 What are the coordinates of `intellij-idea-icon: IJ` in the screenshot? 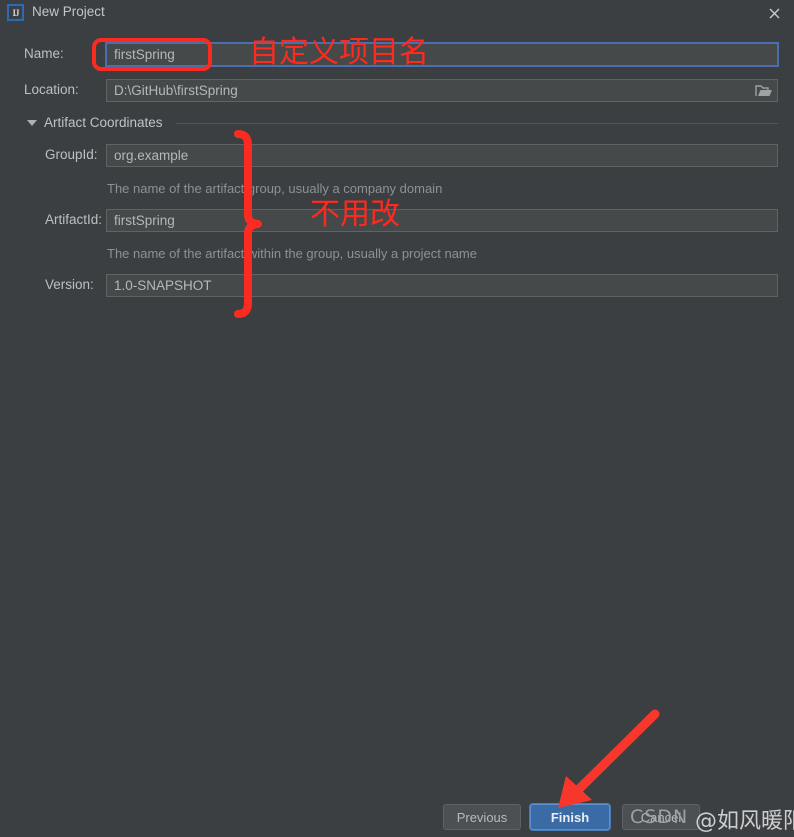 It's located at (15, 12).